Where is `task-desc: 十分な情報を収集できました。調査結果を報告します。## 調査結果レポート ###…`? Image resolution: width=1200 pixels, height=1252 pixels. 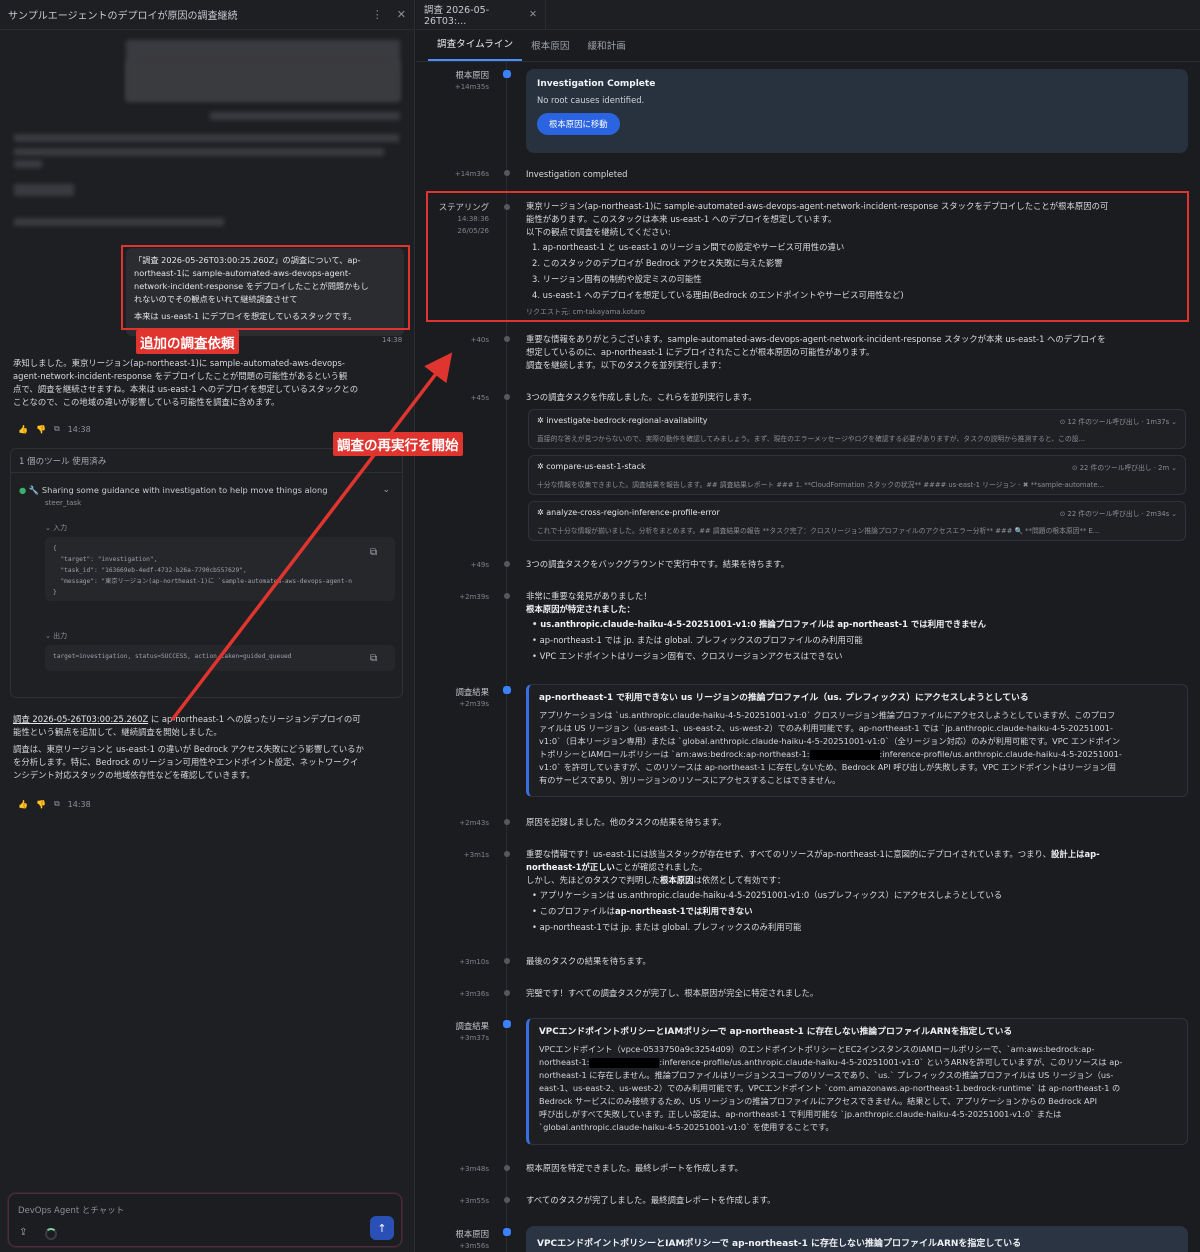 task-desc: 十分な情報を収集できました。調査結果を報告します。## 調査結果レポート ###… is located at coordinates (821, 485).